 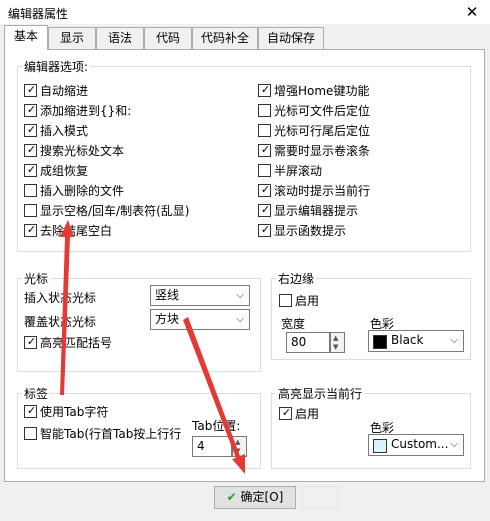 What do you see at coordinates (67, 307) in the screenshot?
I see `annotation-arrow-left` at bounding box center [67, 307].